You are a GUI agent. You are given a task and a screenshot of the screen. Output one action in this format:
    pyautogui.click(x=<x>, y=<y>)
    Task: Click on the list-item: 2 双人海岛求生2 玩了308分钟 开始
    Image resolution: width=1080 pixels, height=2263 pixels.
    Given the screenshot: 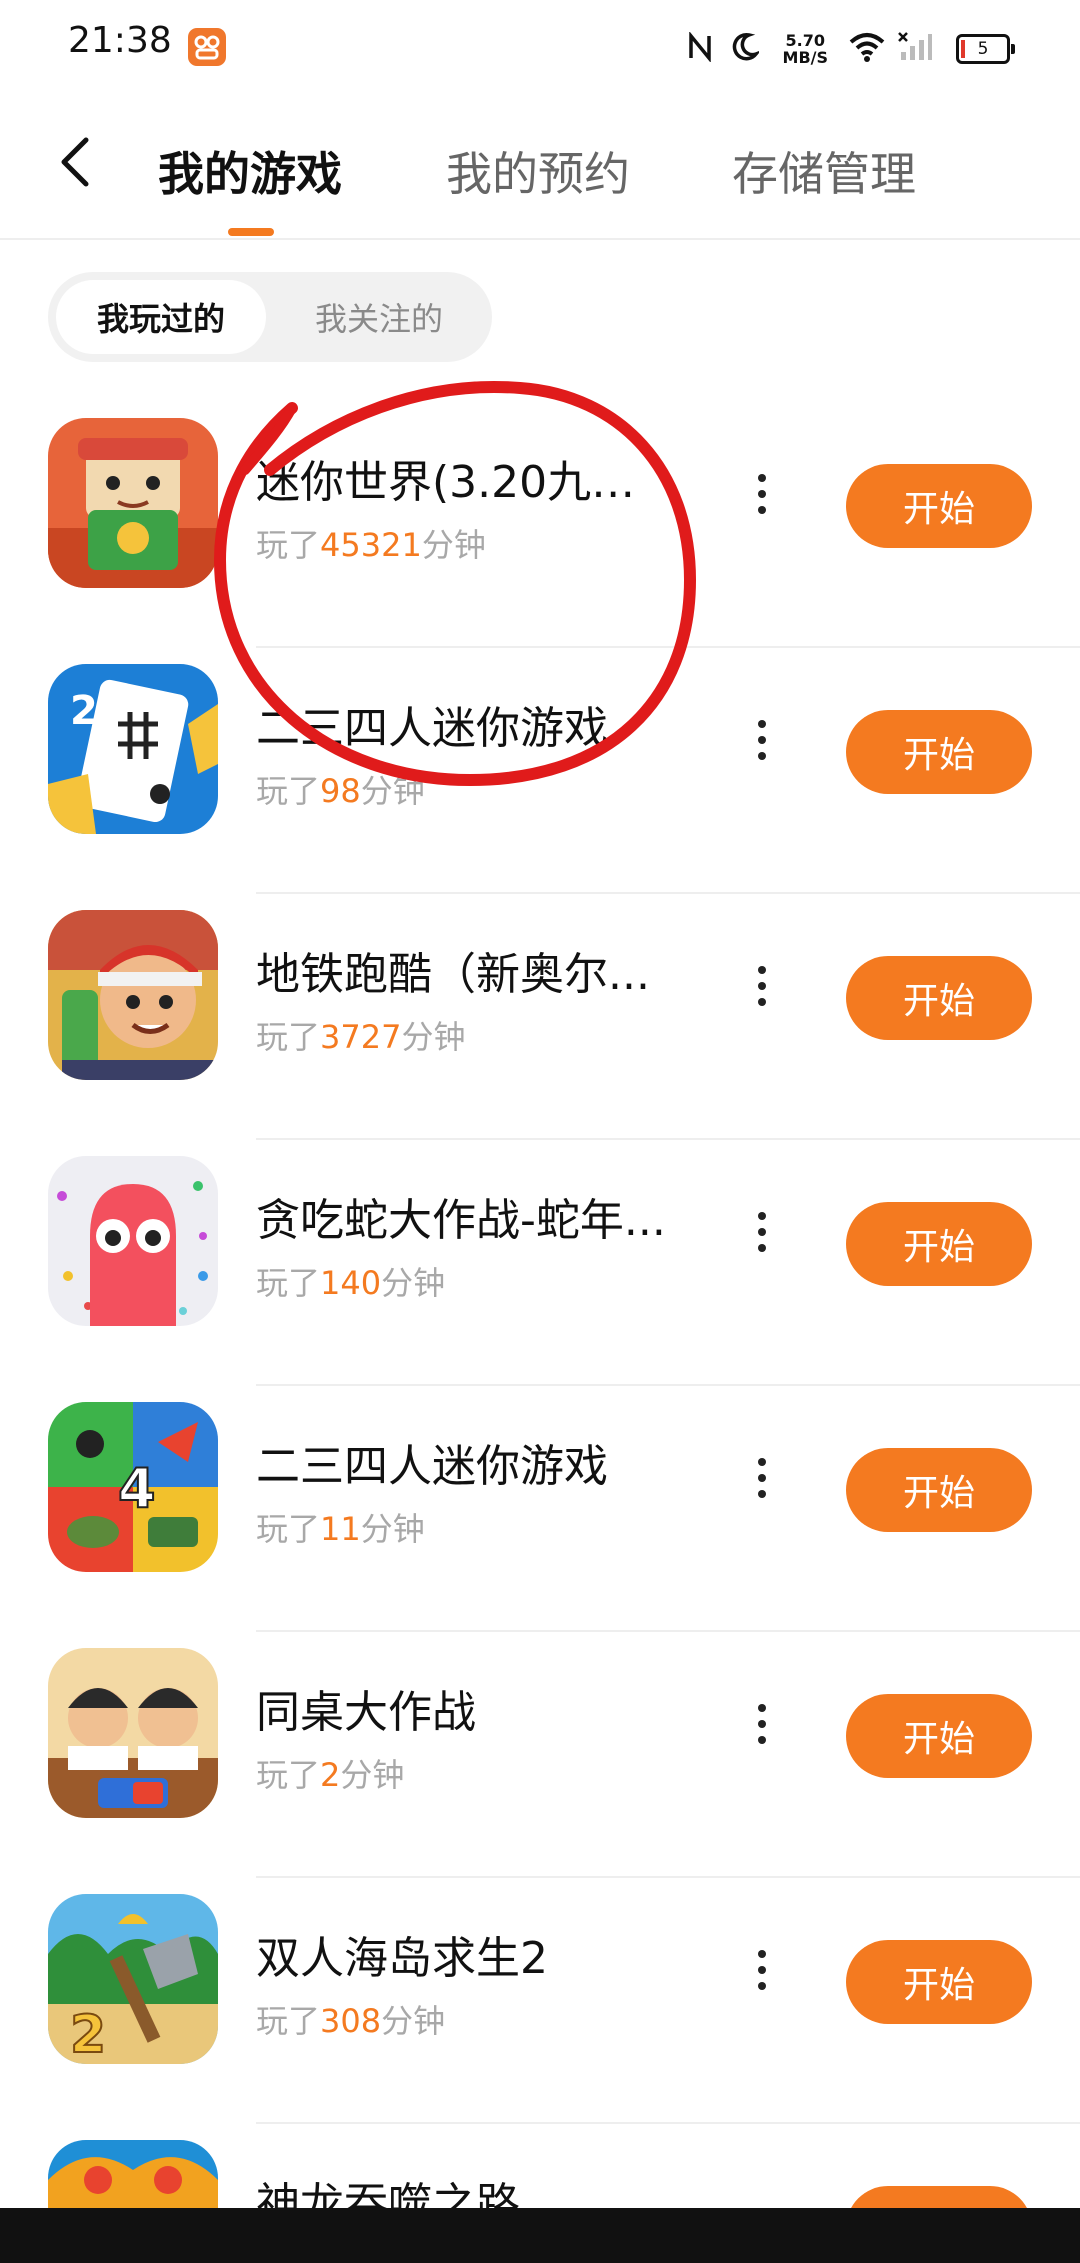 What is the action you would take?
    pyautogui.click(x=540, y=2001)
    